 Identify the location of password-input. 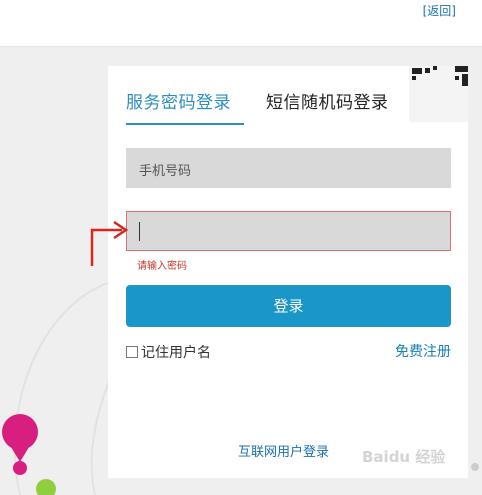
(288, 231).